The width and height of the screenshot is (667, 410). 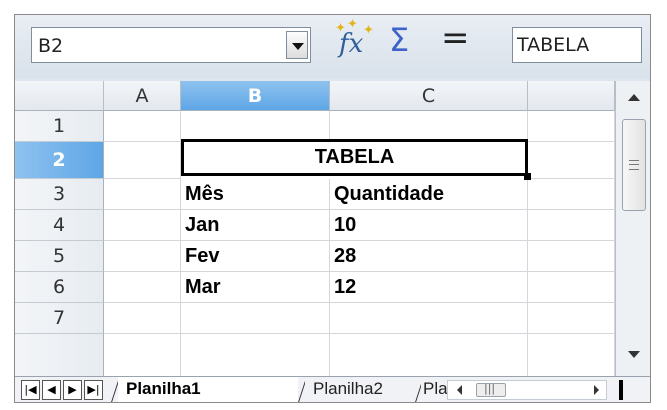 I want to click on tab-planilha1: Planilha1, so click(x=208, y=389).